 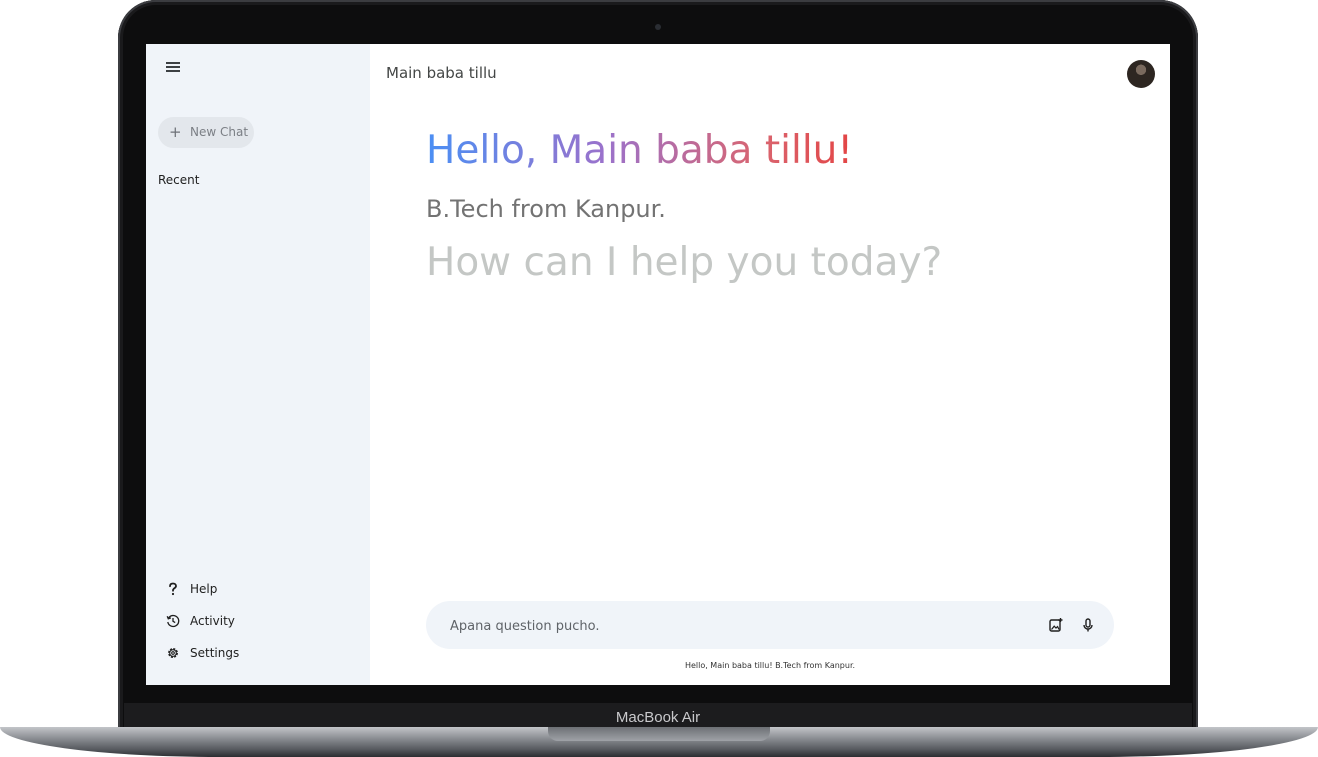 I want to click on greeting-prompt: How can I help you today?, so click(x=684, y=262).